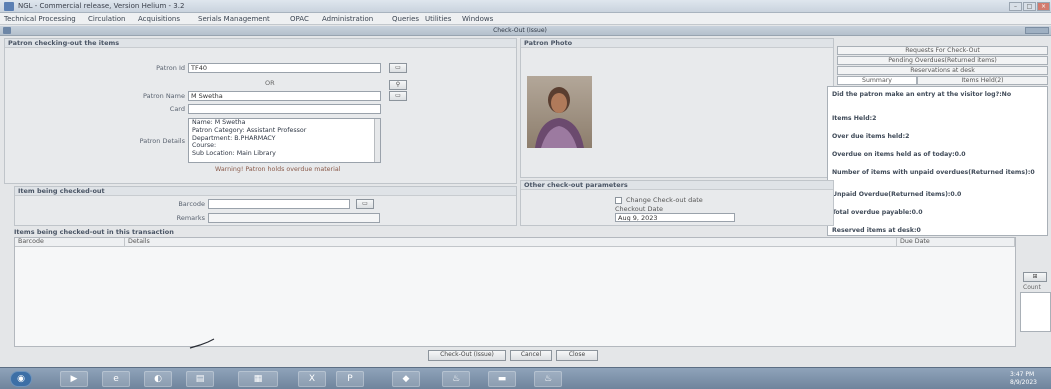  I want to click on patron-detail-course: Course:, so click(204, 146).